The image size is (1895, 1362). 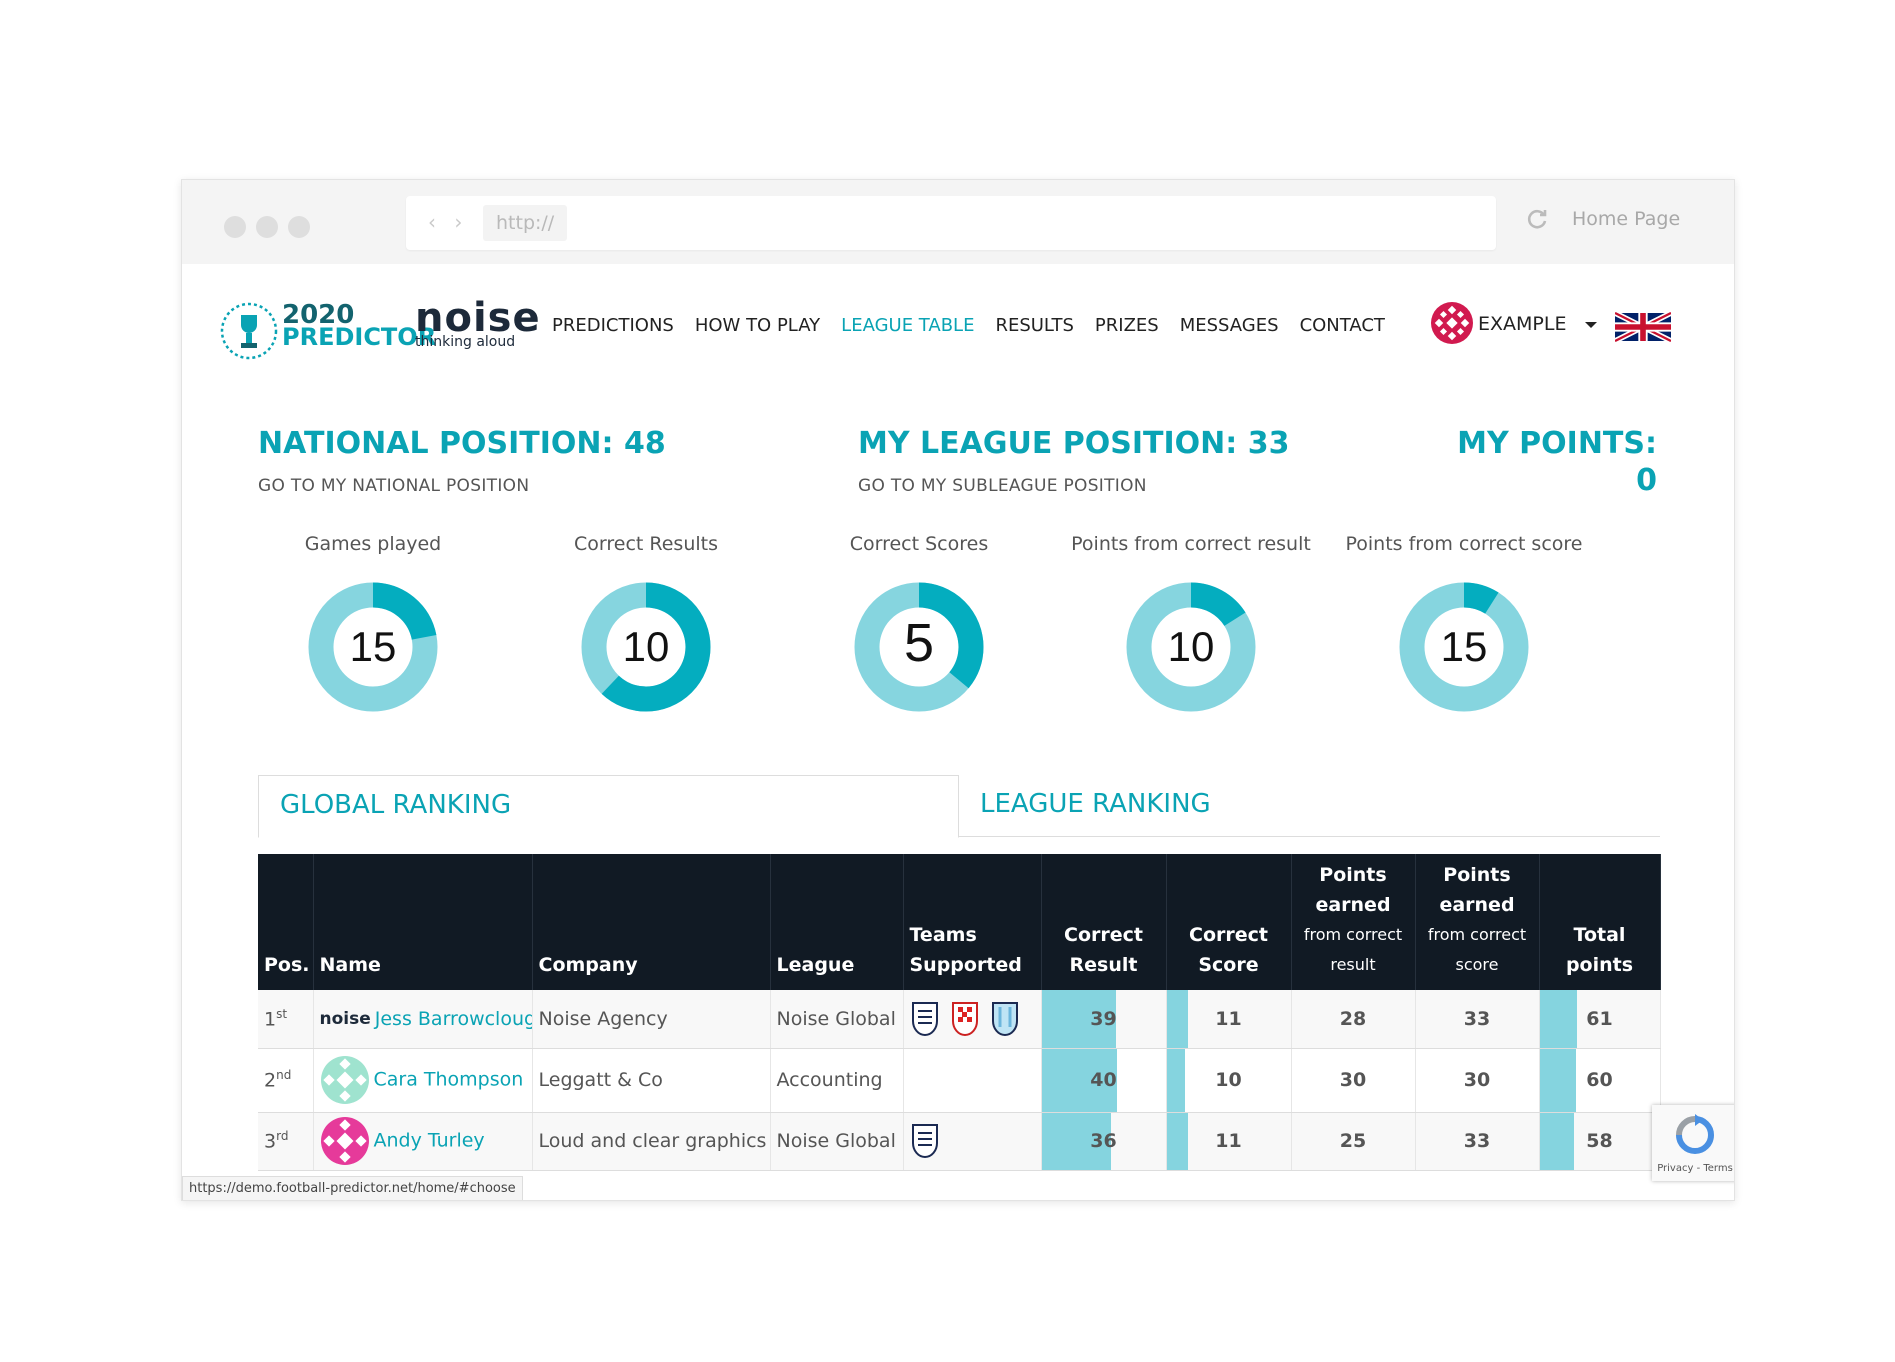 What do you see at coordinates (1353, 1019) in the screenshot?
I see `row-points-result: 28` at bounding box center [1353, 1019].